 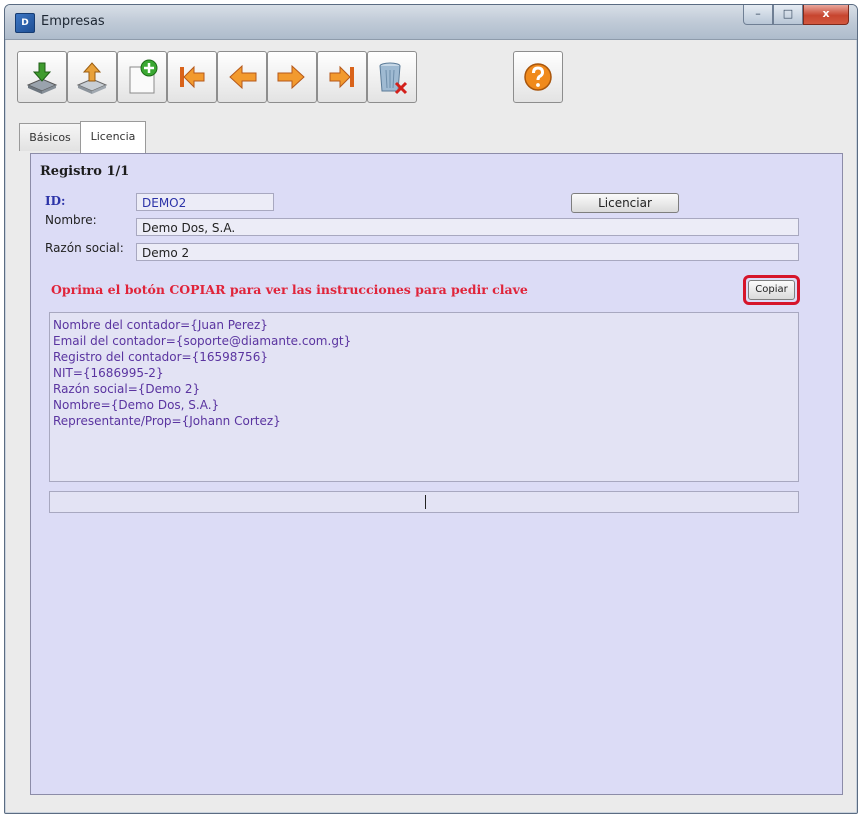 I want to click on maximize-button: □, so click(x=788, y=15).